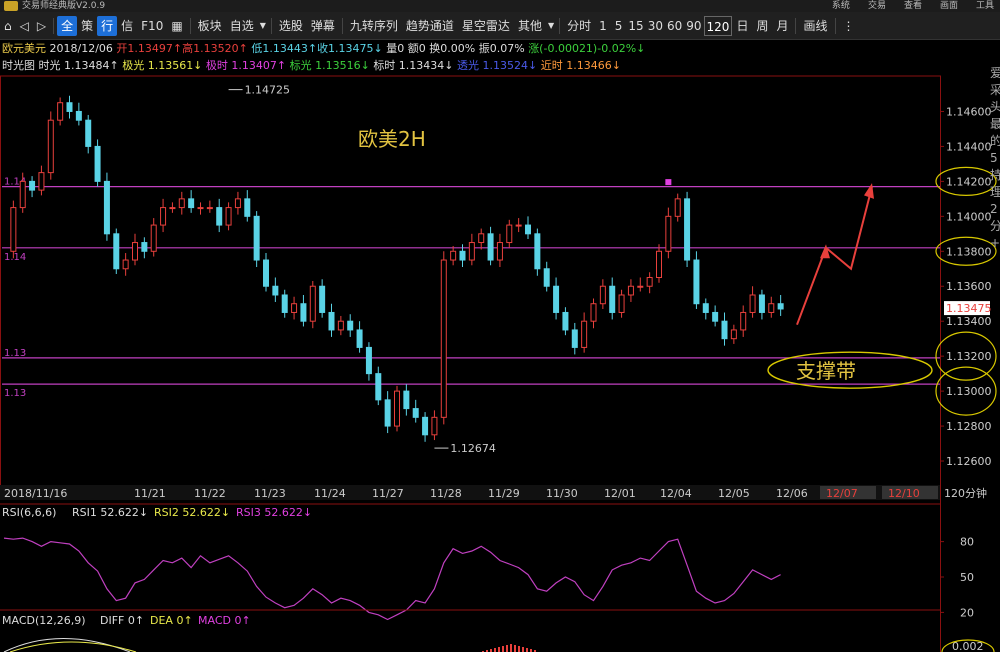 The height and width of the screenshot is (652, 1000). What do you see at coordinates (815, 26) in the screenshot?
I see `draw-line-button: 画线` at bounding box center [815, 26].